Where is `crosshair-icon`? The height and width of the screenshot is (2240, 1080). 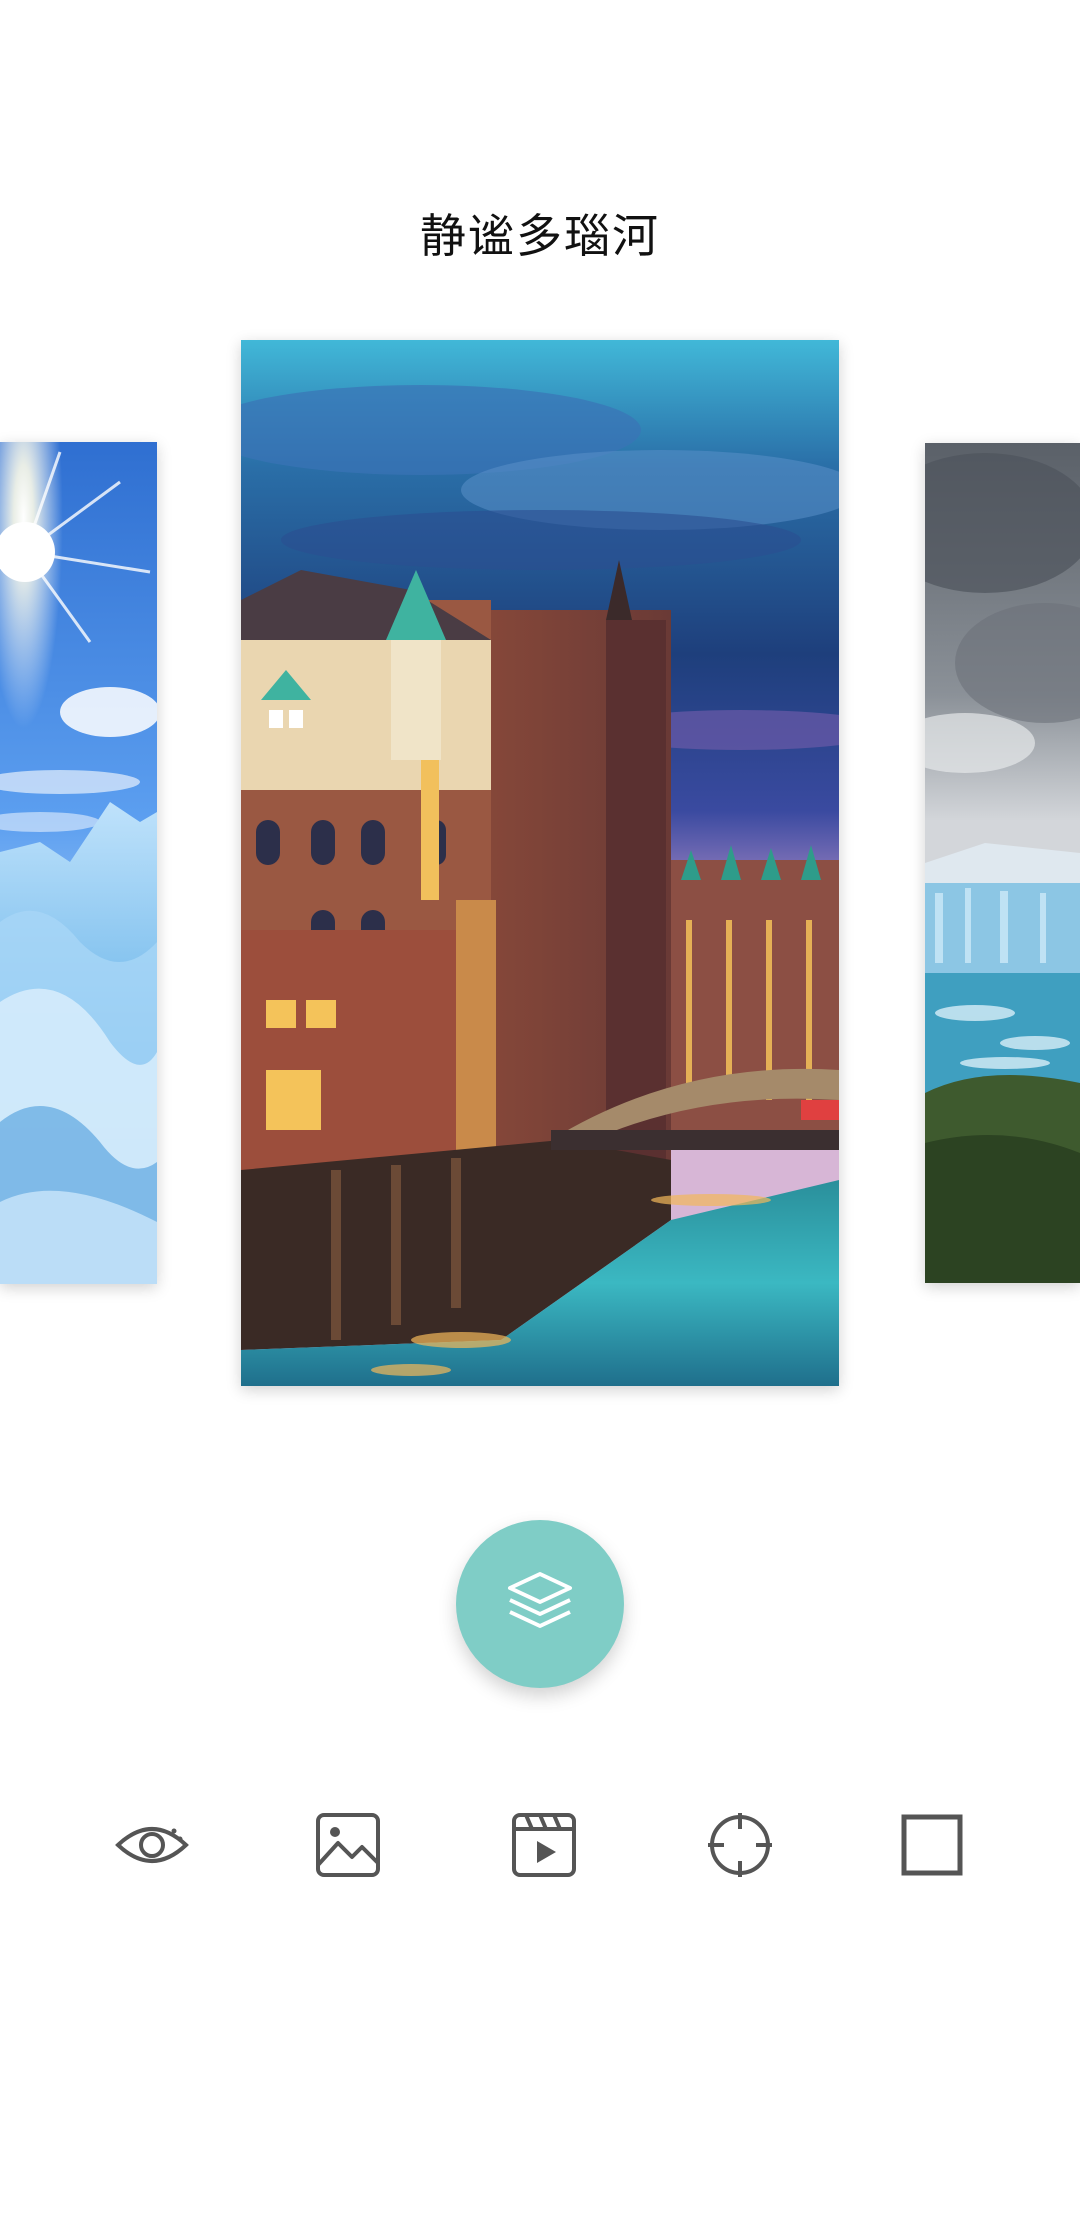 crosshair-icon is located at coordinates (740, 1845).